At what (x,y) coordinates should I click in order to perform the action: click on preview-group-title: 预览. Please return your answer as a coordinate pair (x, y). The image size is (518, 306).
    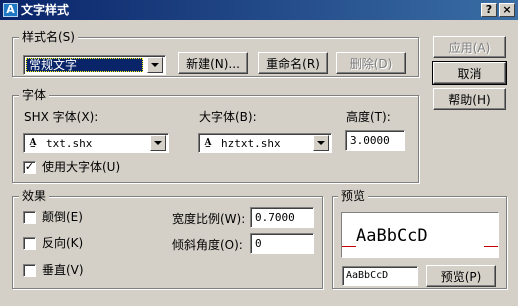
    Looking at the image, I should click on (353, 196).